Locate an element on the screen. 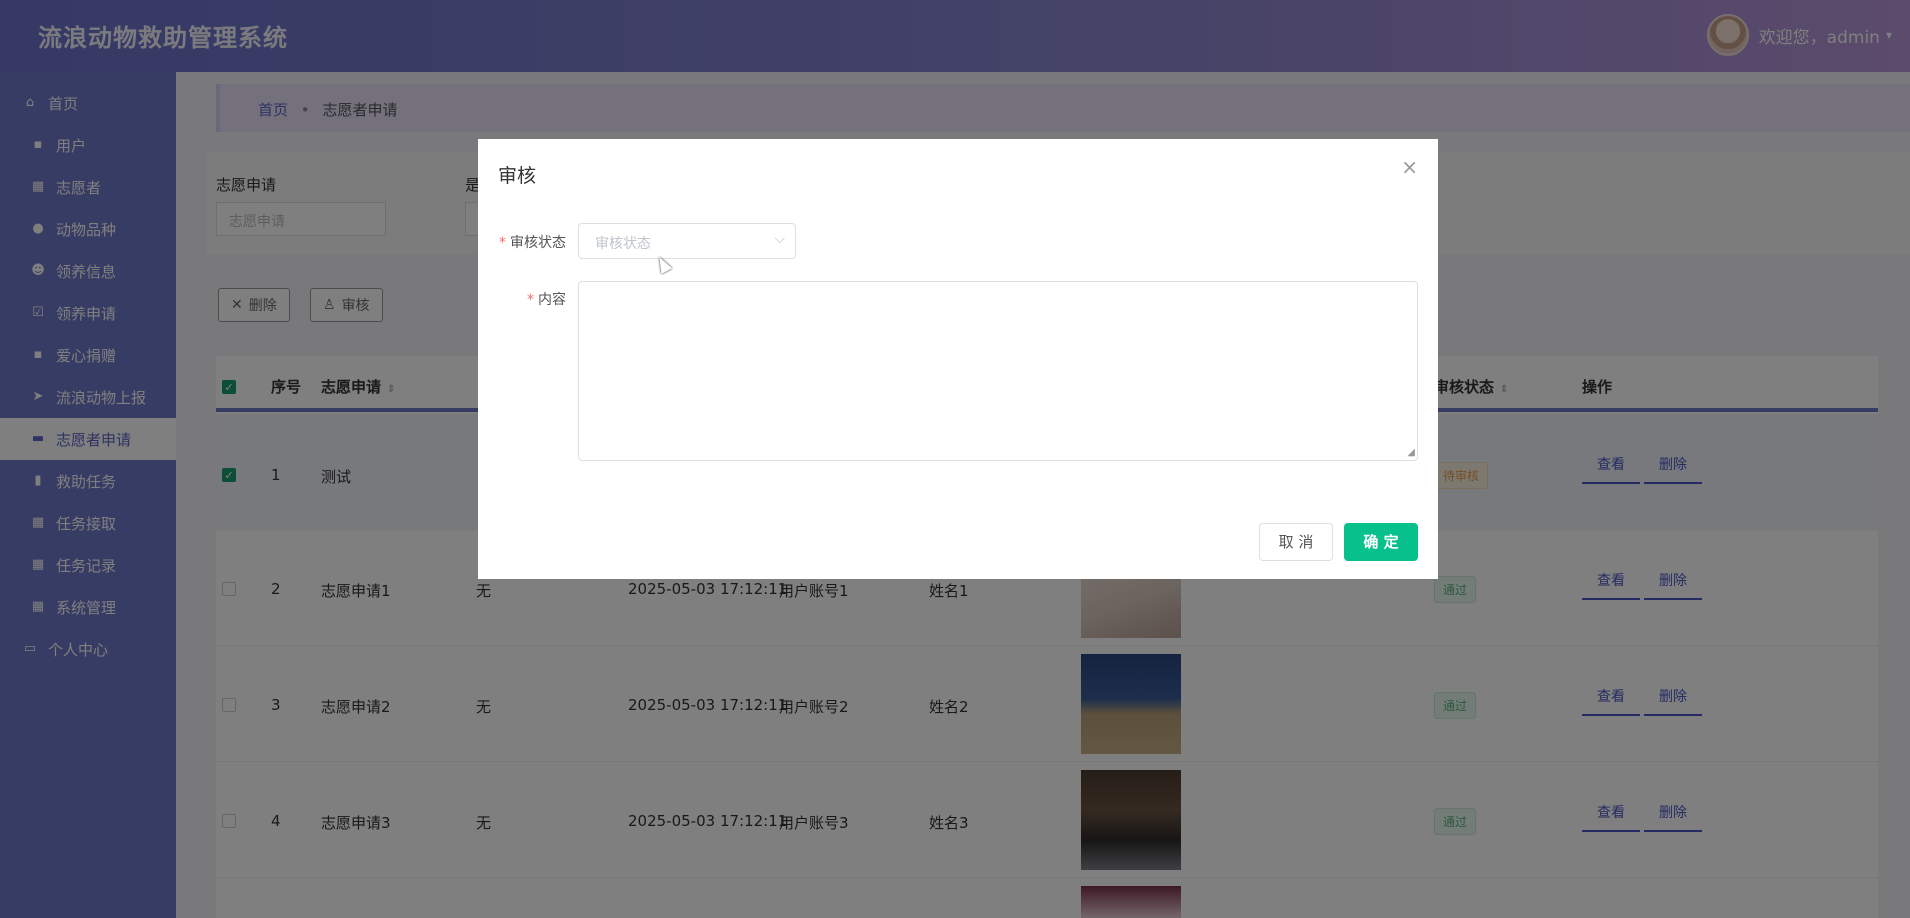  status-select: 审核状态 ⌵ is located at coordinates (687, 241).